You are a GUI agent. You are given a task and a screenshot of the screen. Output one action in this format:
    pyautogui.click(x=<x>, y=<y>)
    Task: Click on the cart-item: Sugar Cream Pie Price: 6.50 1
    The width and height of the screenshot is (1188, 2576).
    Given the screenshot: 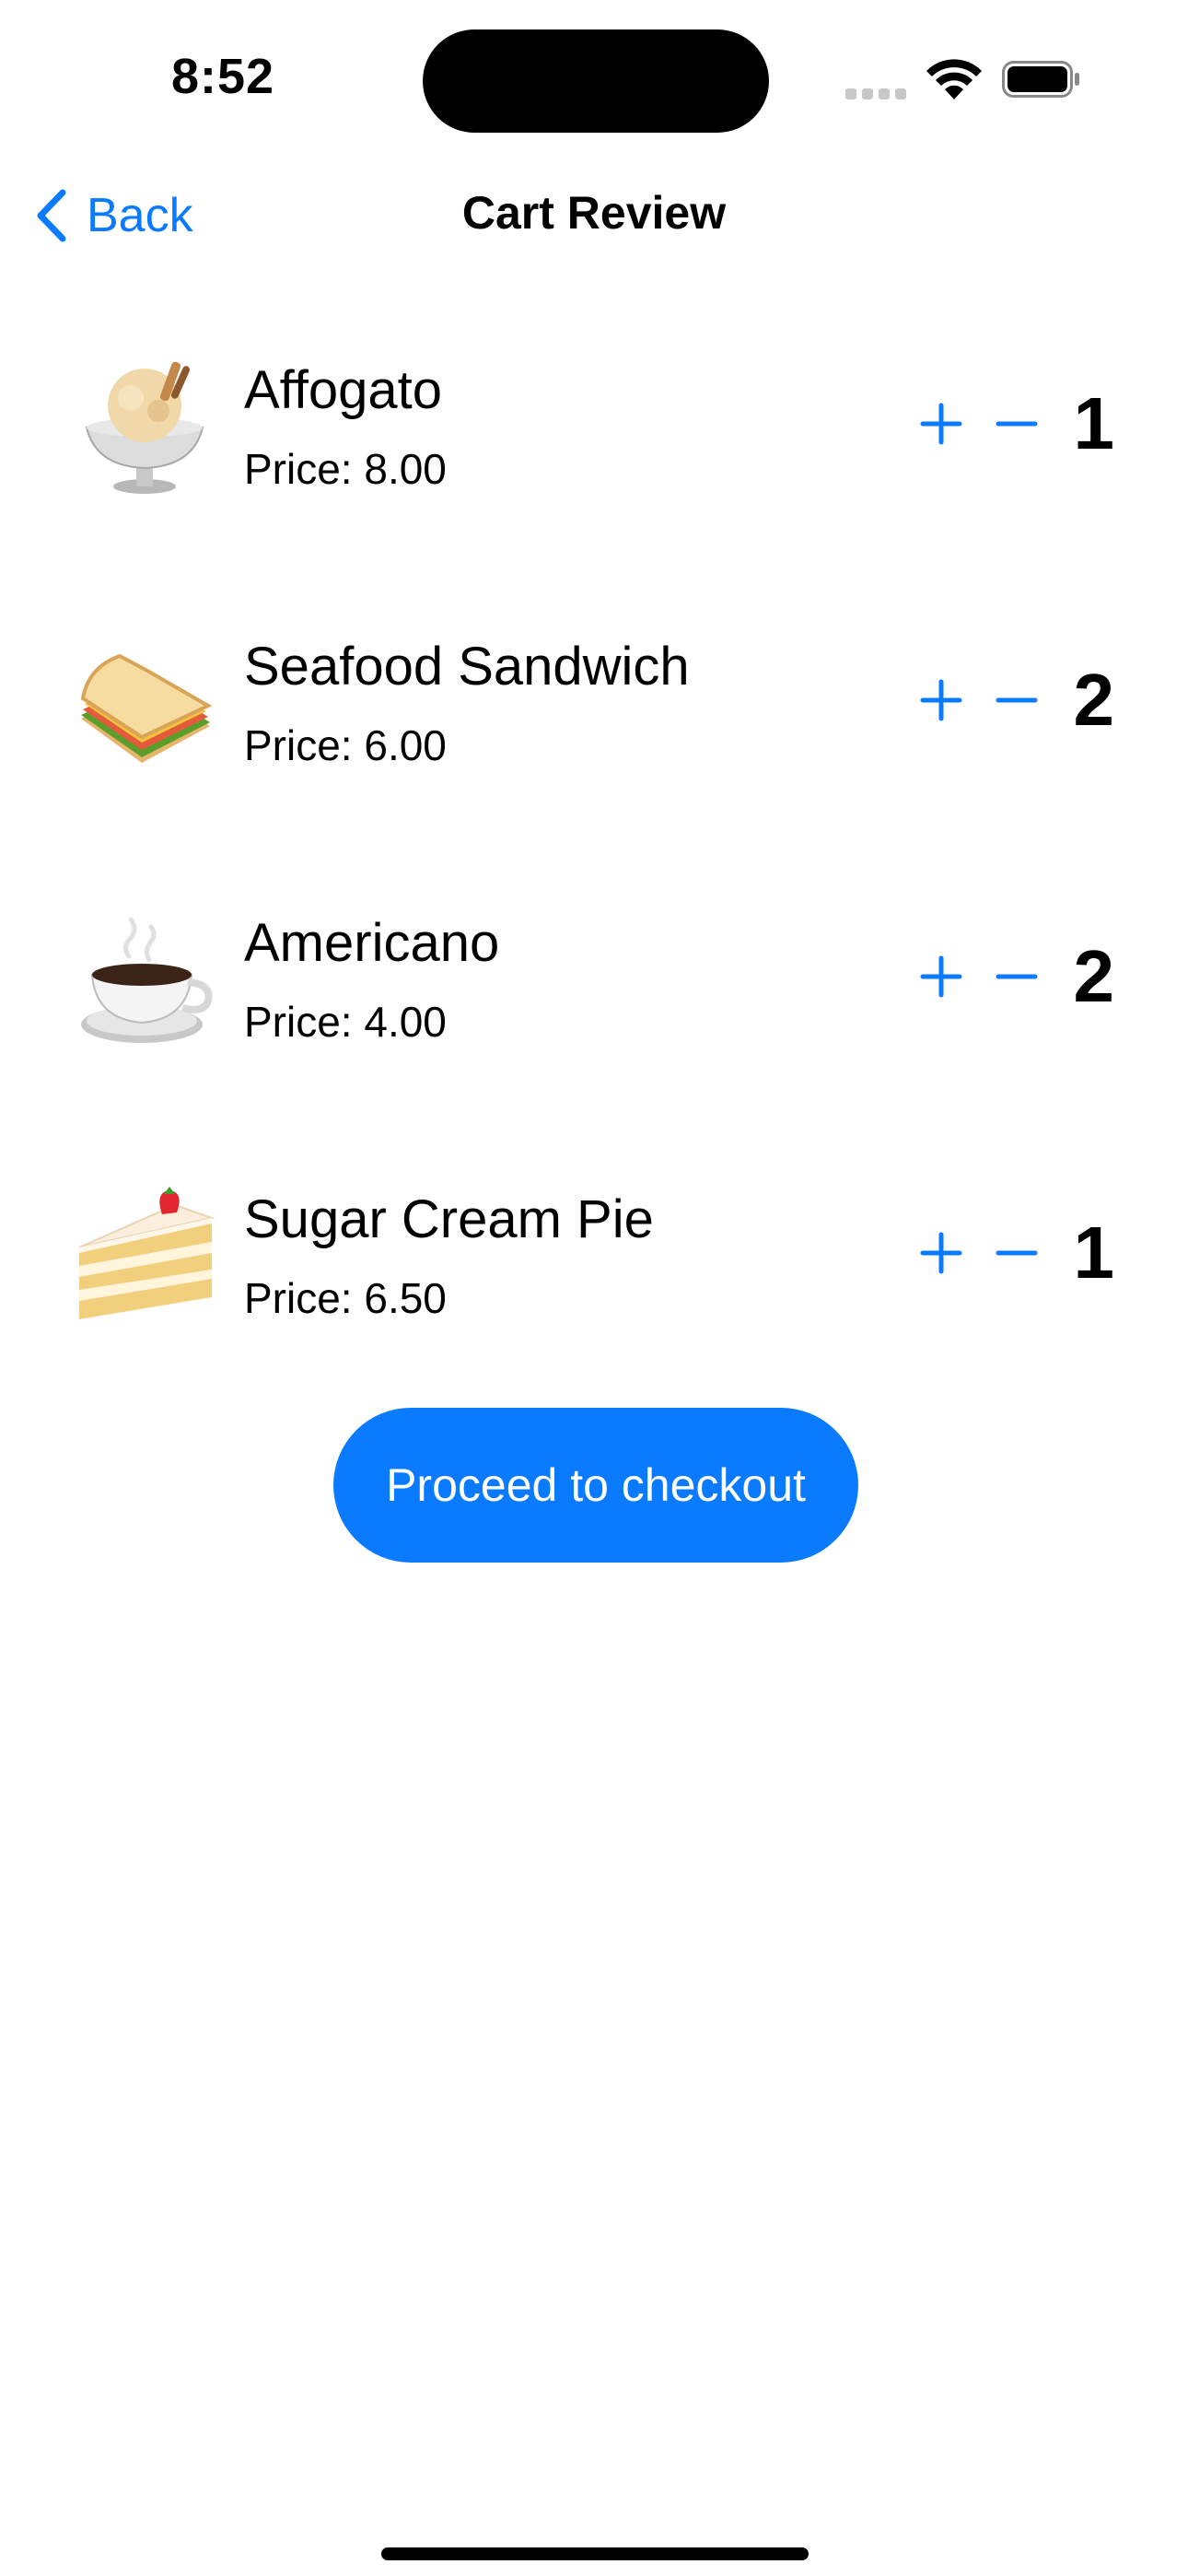 What is the action you would take?
    pyautogui.click(x=594, y=1308)
    